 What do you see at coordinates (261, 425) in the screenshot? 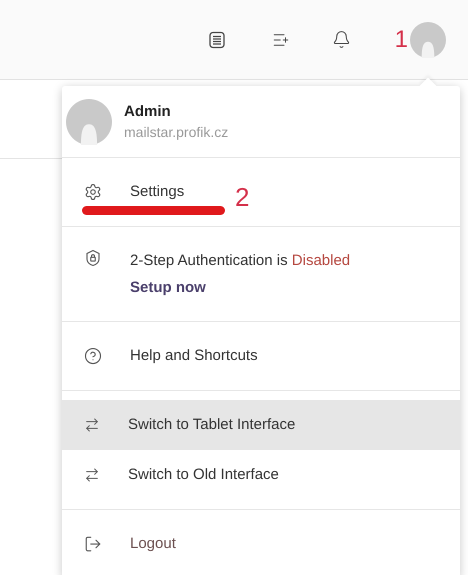
I see `menu-item: Switch to Tablet Interface` at bounding box center [261, 425].